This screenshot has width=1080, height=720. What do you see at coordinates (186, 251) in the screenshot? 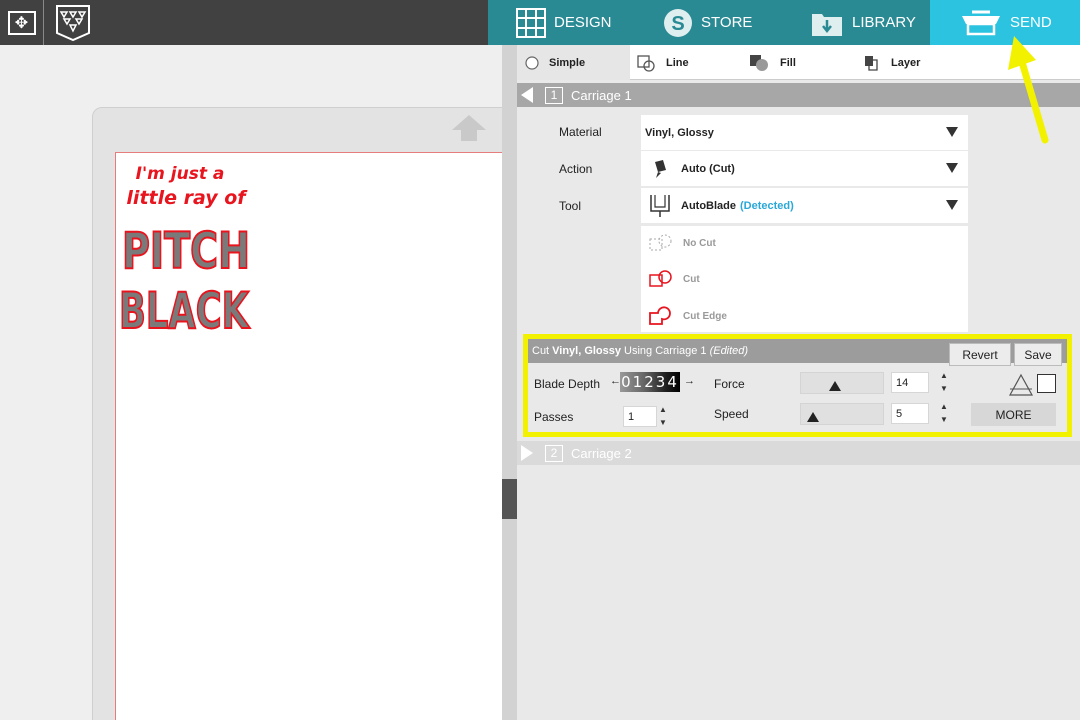
I see `design-line-3: PITCH` at bounding box center [186, 251].